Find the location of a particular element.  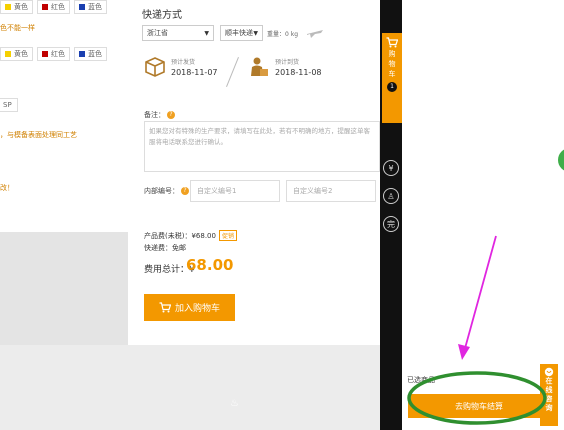

dispatch-estimate: 预计发货 2018-11-07 is located at coordinates (181, 67).